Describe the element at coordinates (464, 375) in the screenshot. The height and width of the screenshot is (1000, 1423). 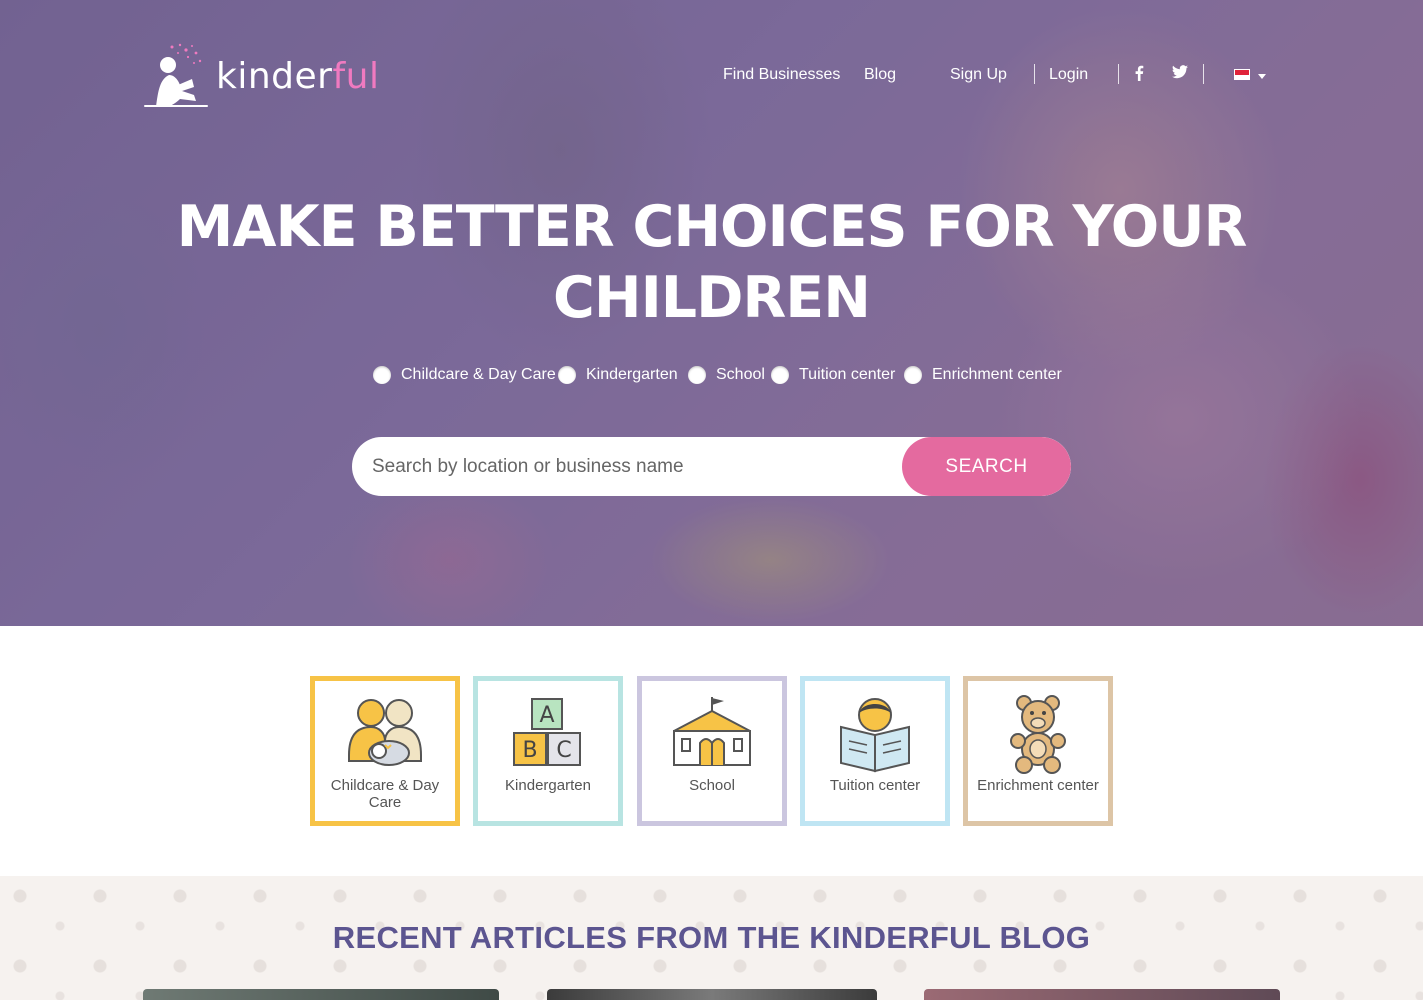
I see `radio-childcare: Childcare & Day Care` at that location.